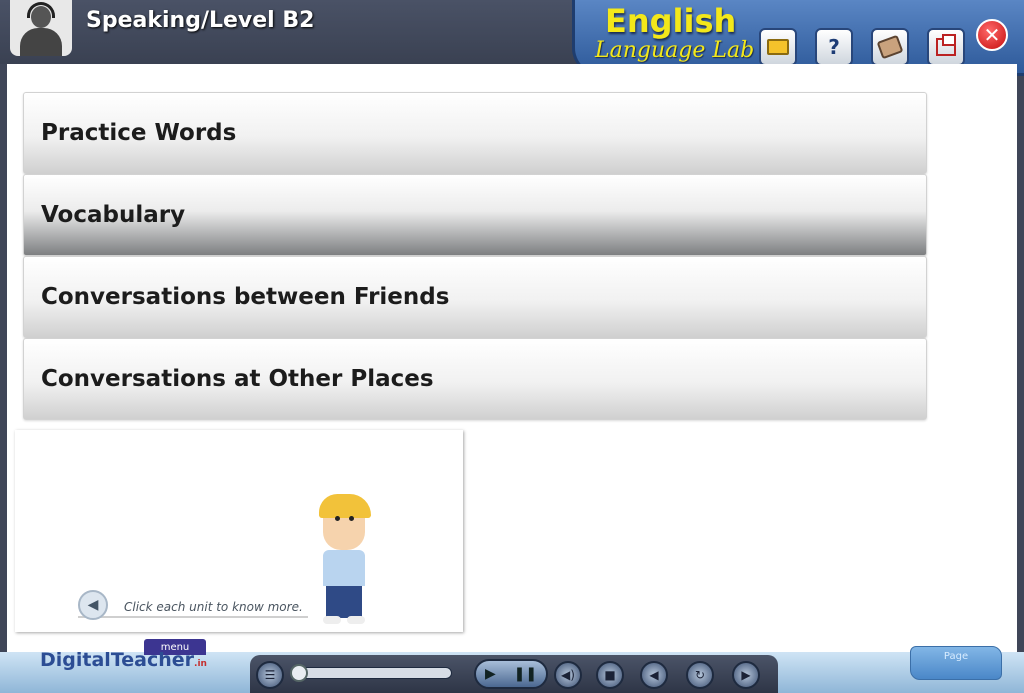 The height and width of the screenshot is (693, 1024). I want to click on window-icon, so click(946, 45).